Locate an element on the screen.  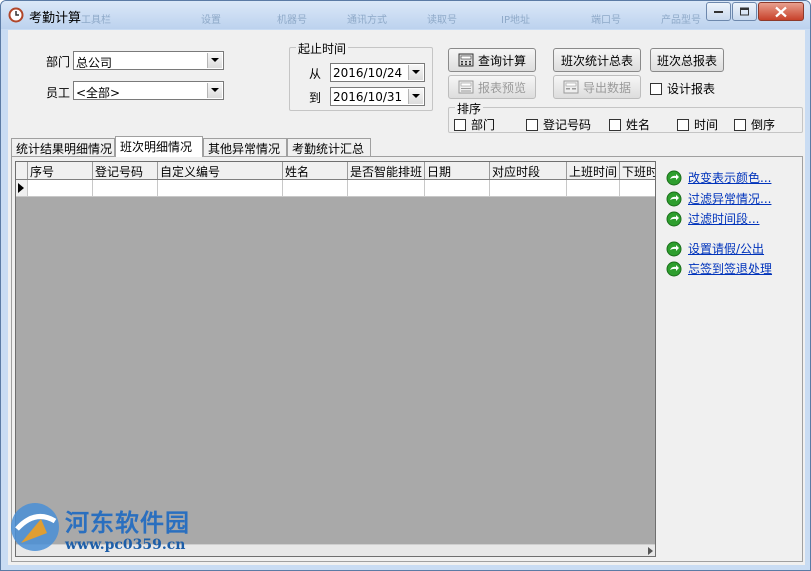
employee-select: <全部> is located at coordinates (148, 90).